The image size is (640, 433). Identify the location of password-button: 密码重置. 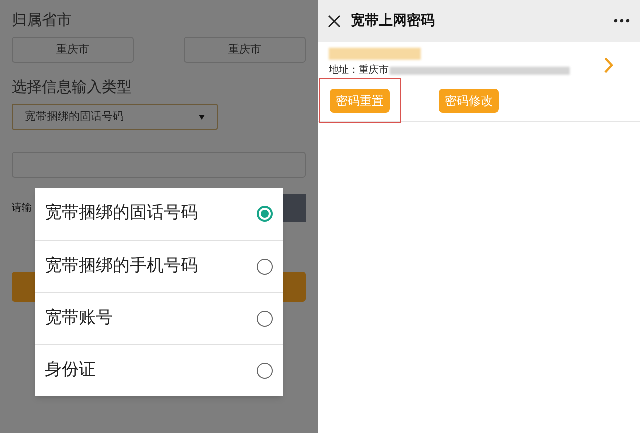
(360, 101).